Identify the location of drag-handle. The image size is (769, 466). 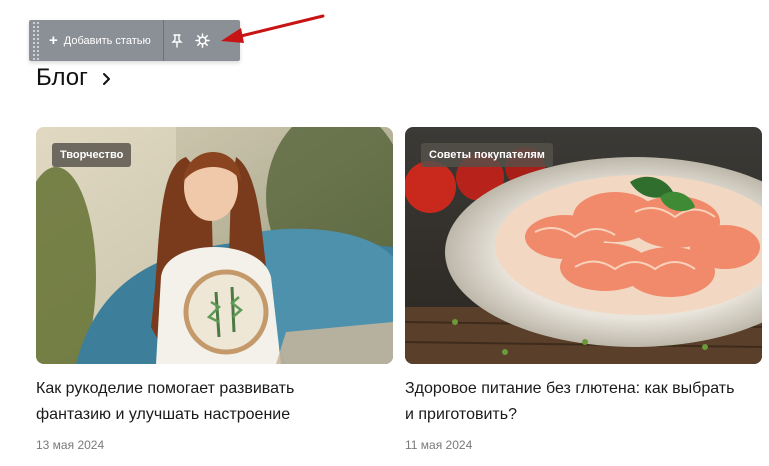
(36, 40).